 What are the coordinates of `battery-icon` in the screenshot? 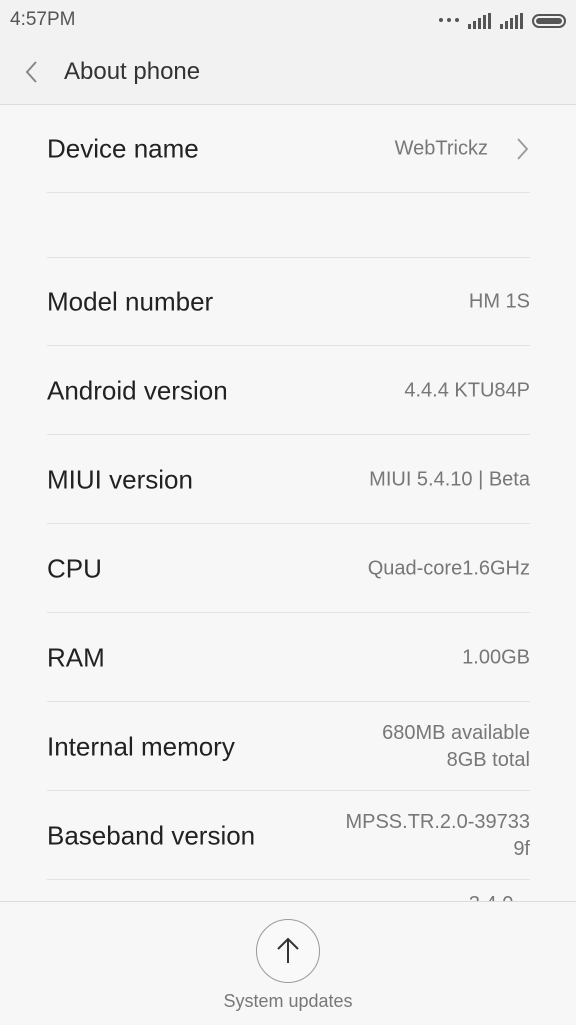 It's located at (549, 21).